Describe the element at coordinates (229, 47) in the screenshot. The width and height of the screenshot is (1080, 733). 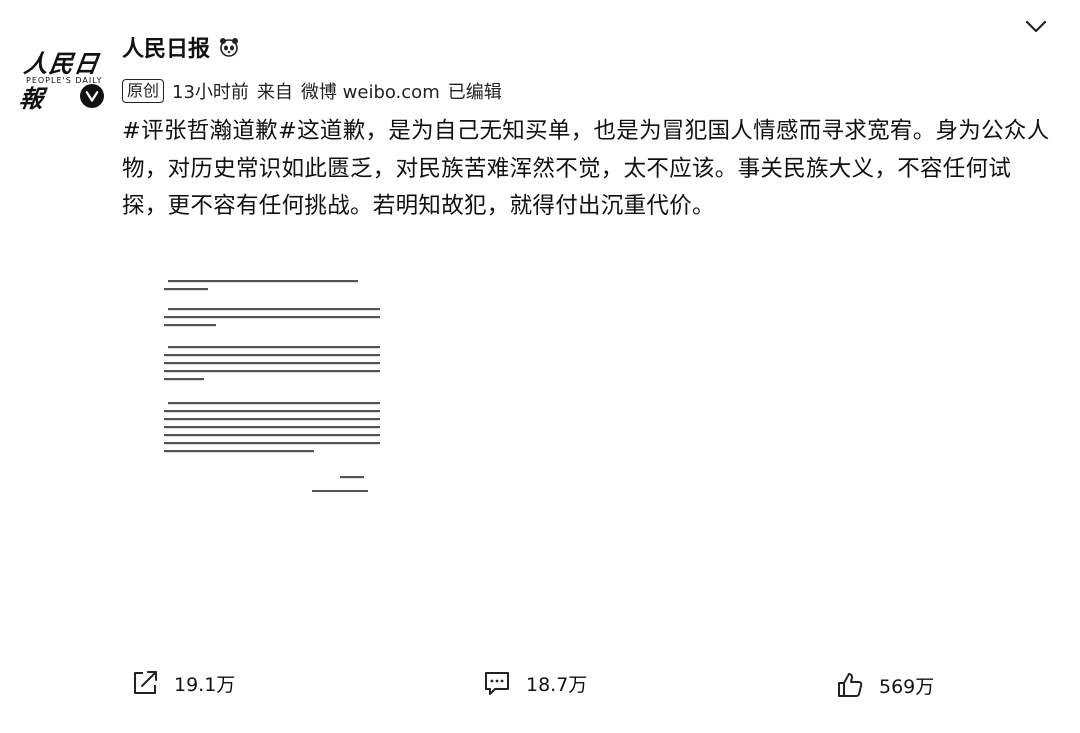
I see `panda-icon` at that location.